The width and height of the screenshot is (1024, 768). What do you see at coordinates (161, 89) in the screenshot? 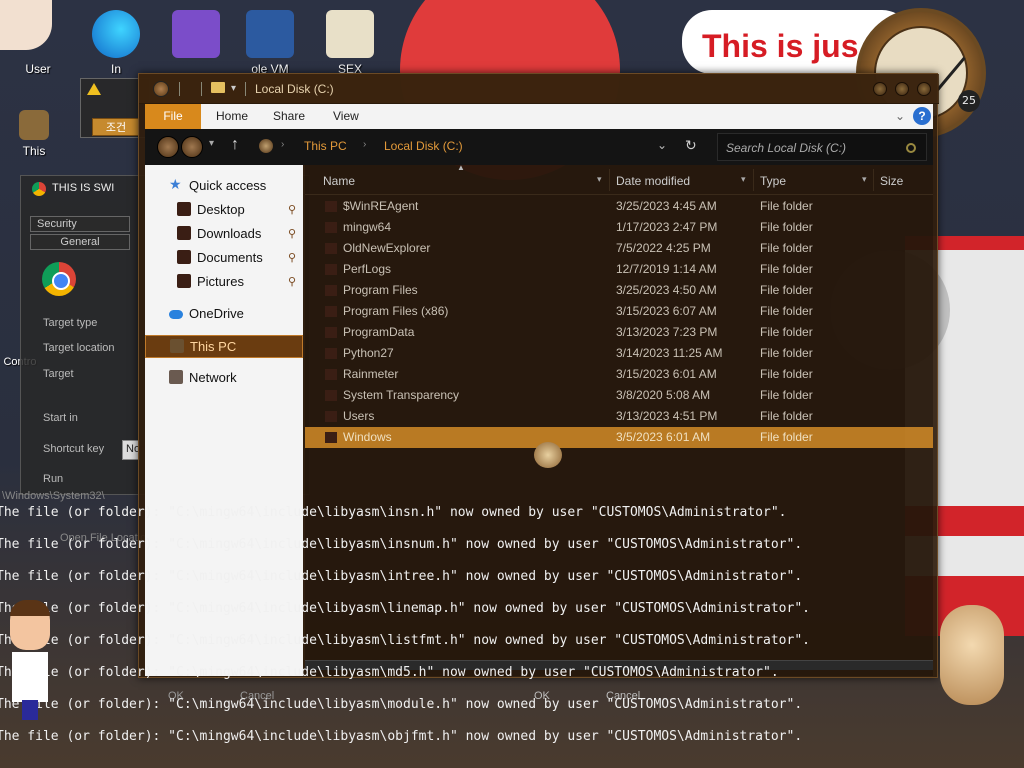
I see `quick-access-toolbar-icon` at bounding box center [161, 89].